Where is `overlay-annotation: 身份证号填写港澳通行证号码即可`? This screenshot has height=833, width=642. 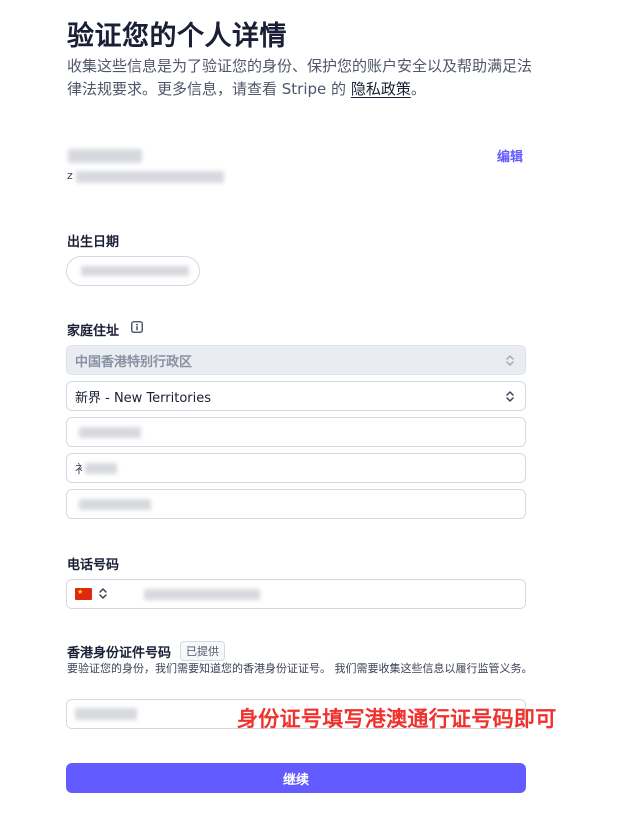 overlay-annotation: 身份证号填写港澳通行证号码即可 is located at coordinates (397, 719).